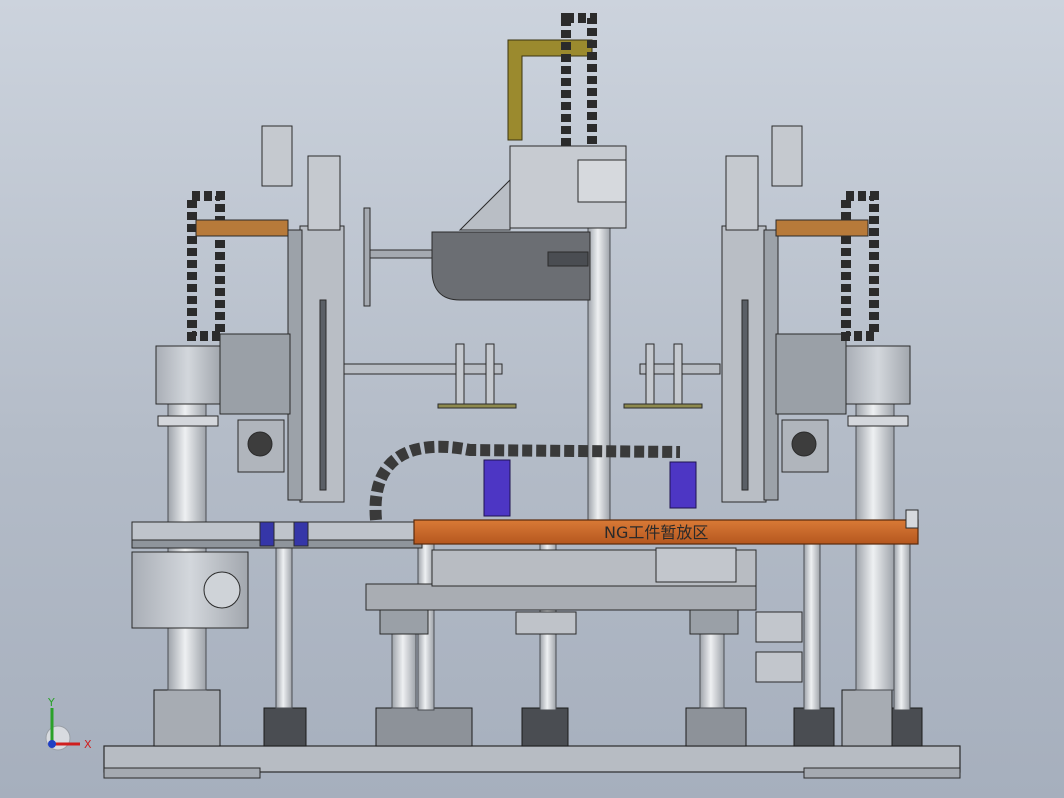 The height and width of the screenshot is (798, 1064). Describe the element at coordinates (779, 647) in the screenshot. I see `right-side-cylinders` at that location.